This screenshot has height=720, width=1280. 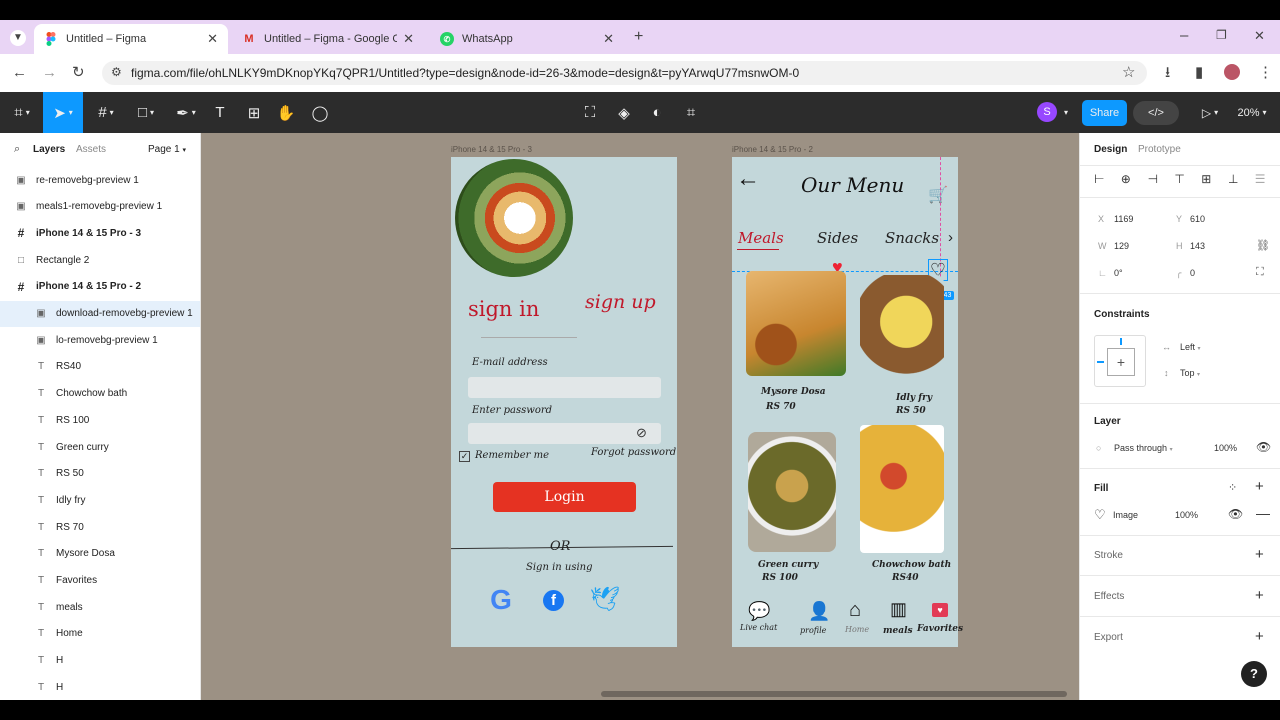 I want to click on nav-label: Favorites, so click(x=940, y=629).